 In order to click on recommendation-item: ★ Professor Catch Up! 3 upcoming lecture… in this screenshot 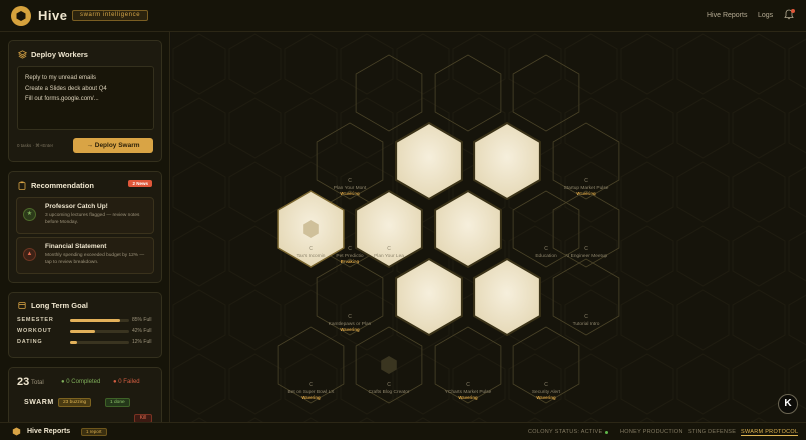, I will do `click(85, 215)`.